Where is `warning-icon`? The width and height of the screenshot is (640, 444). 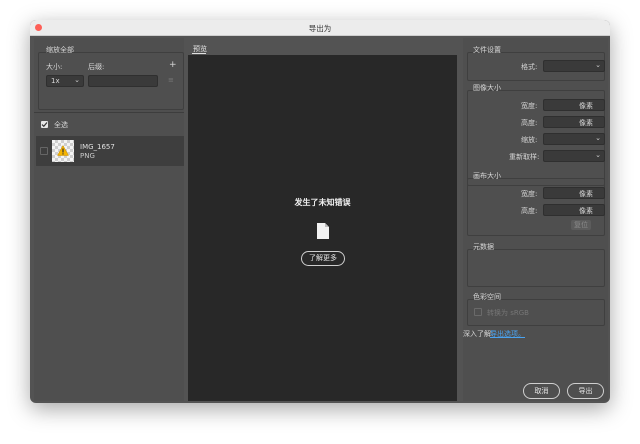 warning-icon is located at coordinates (63, 150).